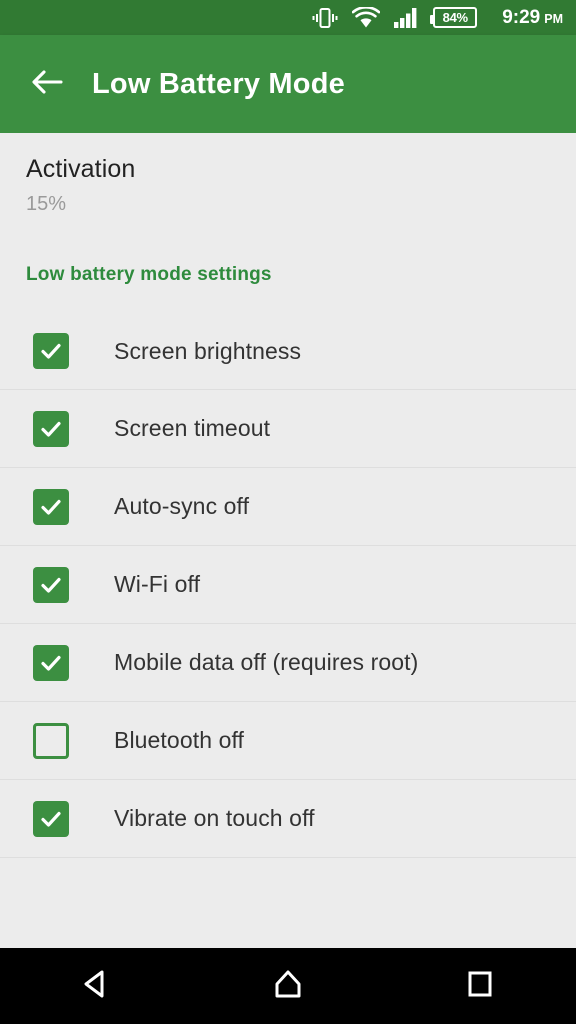 The width and height of the screenshot is (576, 1024). I want to click on activation-preference: Activation 15%, so click(288, 174).